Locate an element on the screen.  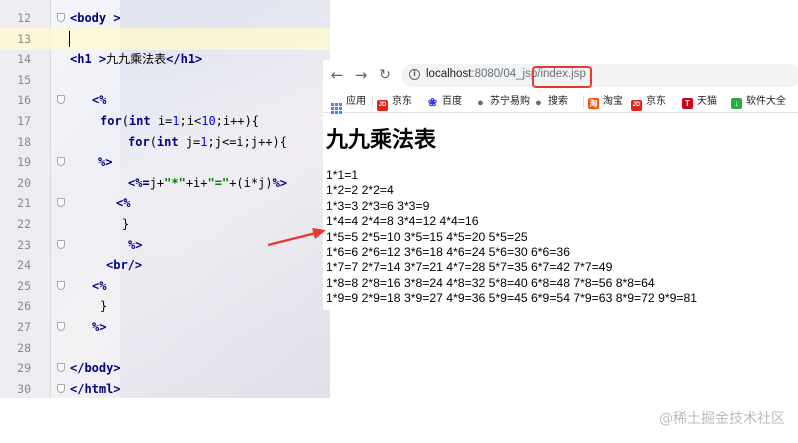
bookmark-item: ● 苏宁易购 is located at coordinates (502, 102).